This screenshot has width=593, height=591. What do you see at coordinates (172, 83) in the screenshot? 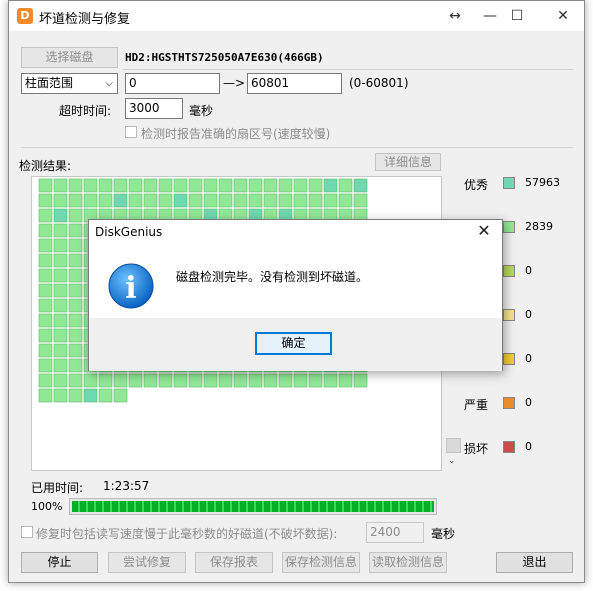
I see `range-start-input: 0` at bounding box center [172, 83].